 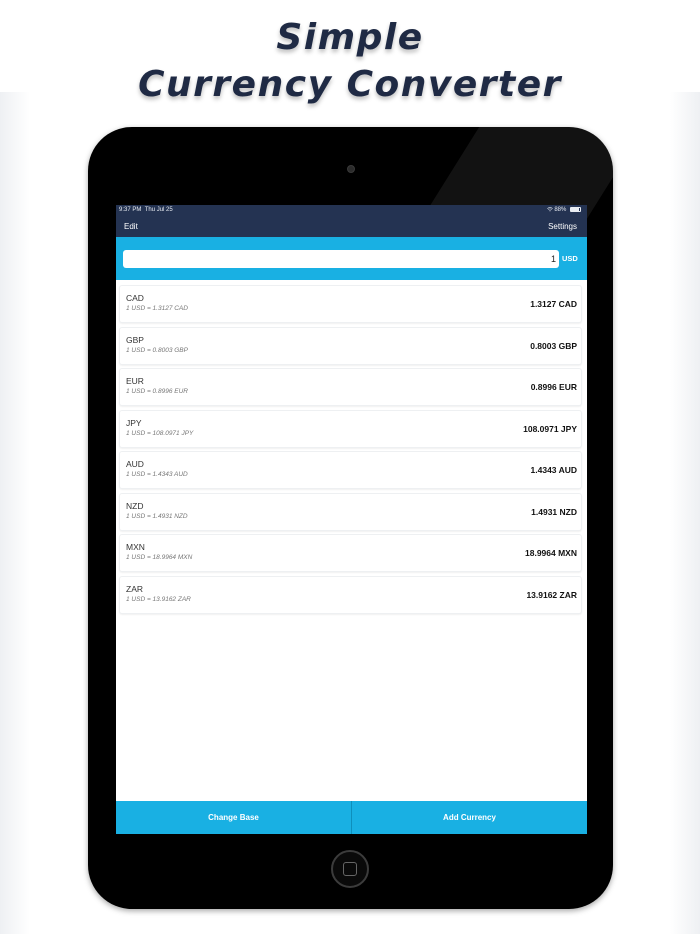 What do you see at coordinates (350, 84) in the screenshot?
I see `promo-line-2: Currency Converter` at bounding box center [350, 84].